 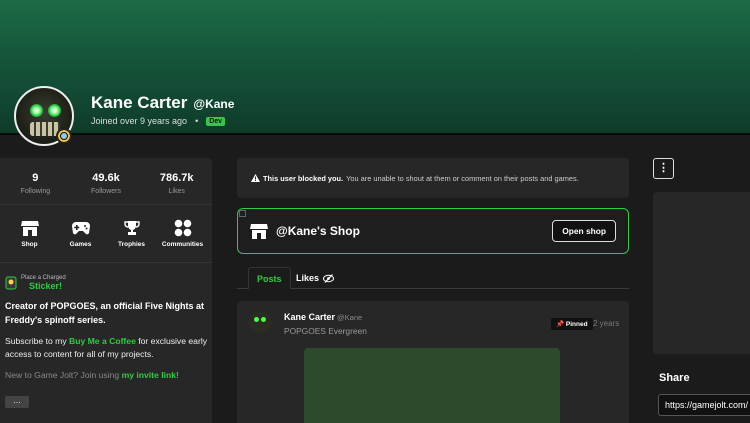 What do you see at coordinates (11, 283) in the screenshot?
I see `sticker-icon` at bounding box center [11, 283].